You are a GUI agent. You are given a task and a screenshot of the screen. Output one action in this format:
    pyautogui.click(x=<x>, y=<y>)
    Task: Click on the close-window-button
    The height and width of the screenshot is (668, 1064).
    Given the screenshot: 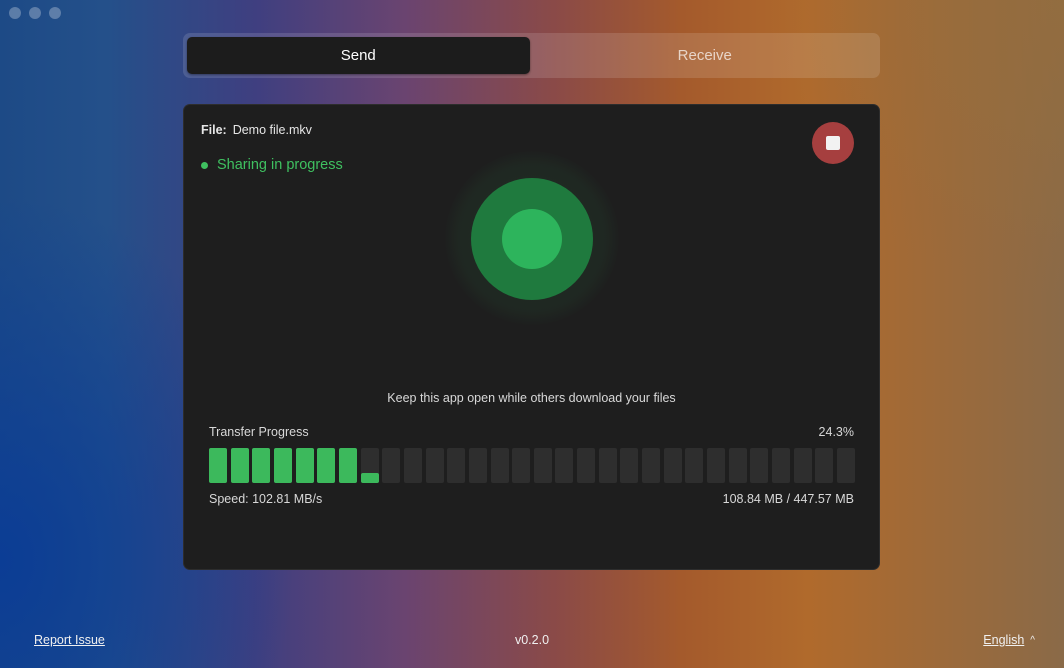 What is the action you would take?
    pyautogui.click(x=15, y=13)
    